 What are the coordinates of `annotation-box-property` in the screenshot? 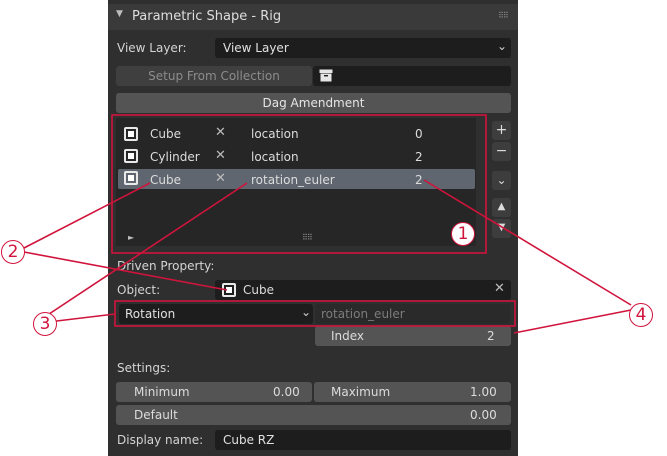 It's located at (315, 313).